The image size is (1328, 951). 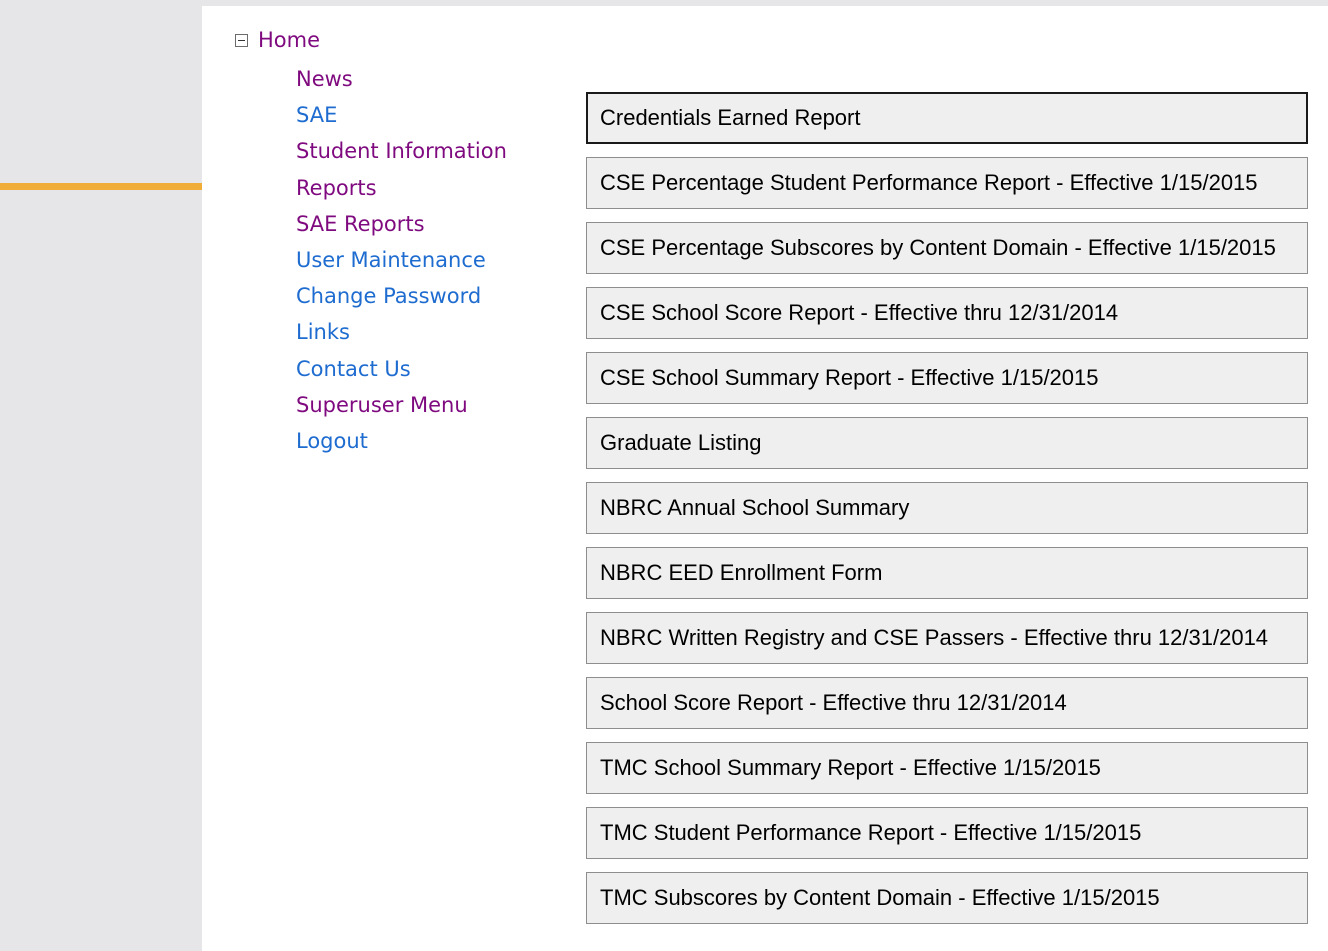 What do you see at coordinates (323, 332) in the screenshot?
I see `nav-item-links: Links` at bounding box center [323, 332].